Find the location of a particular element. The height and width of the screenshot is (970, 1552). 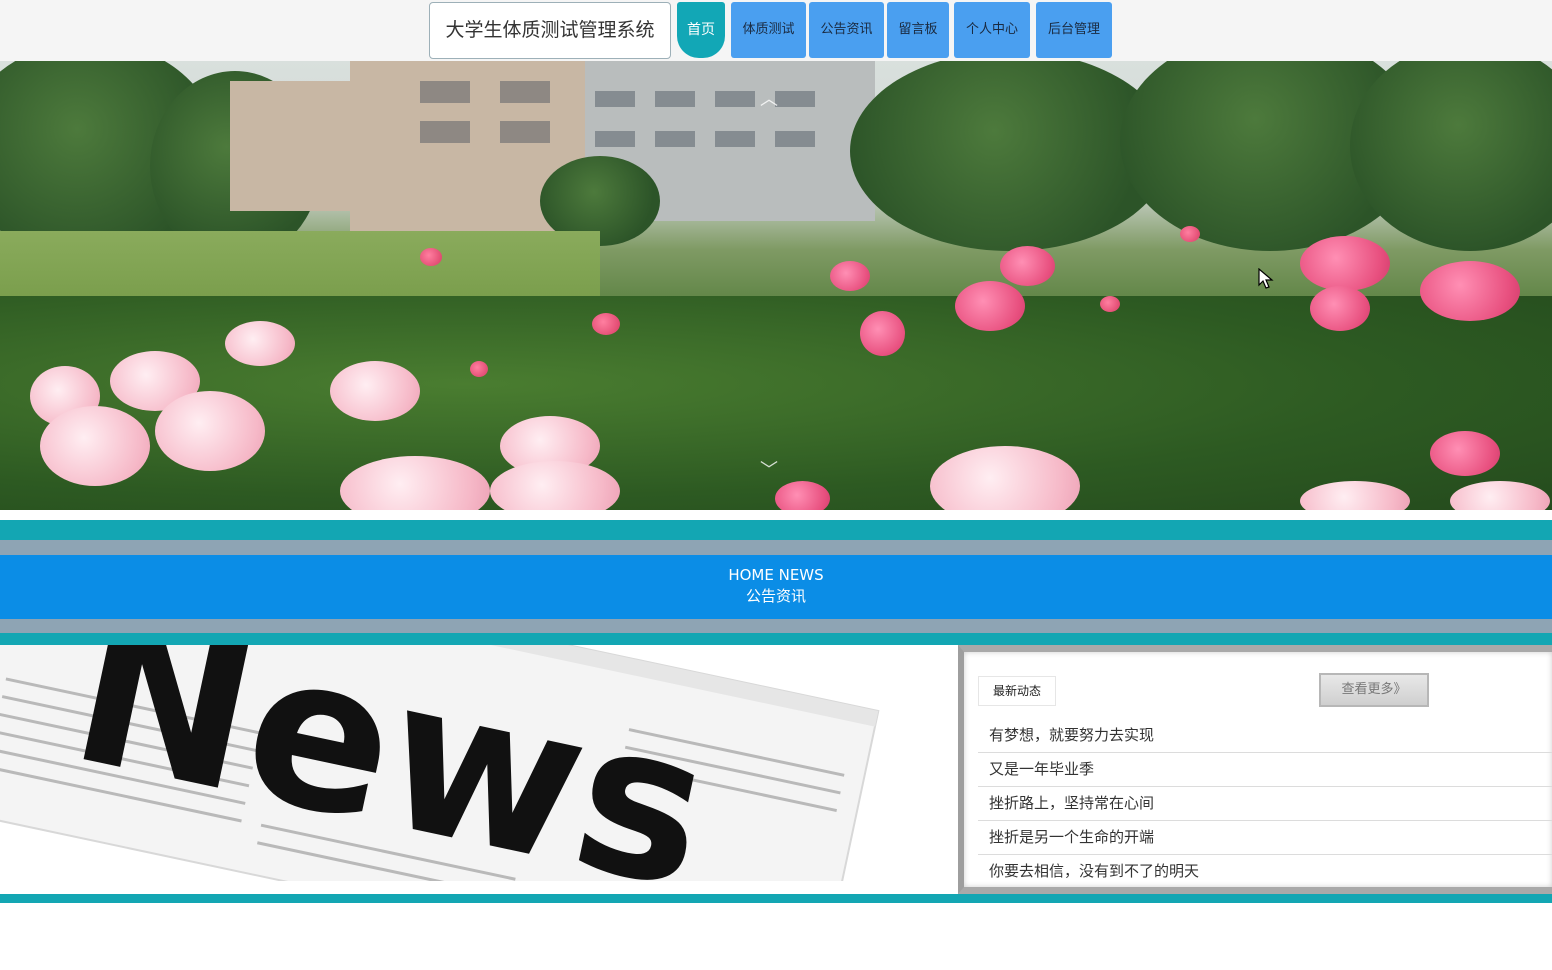

background-tree is located at coordinates (1451, 156).